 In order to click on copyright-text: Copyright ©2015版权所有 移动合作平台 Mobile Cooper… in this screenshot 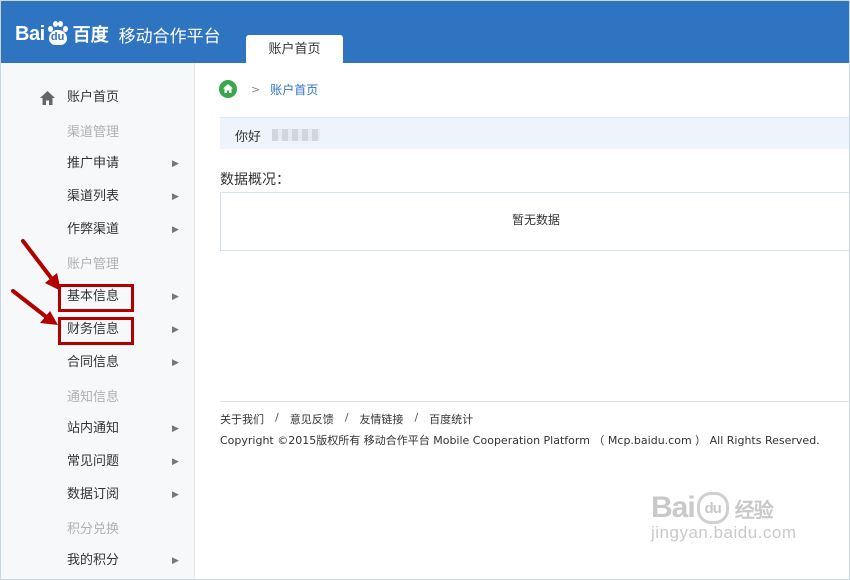, I will do `click(520, 440)`.